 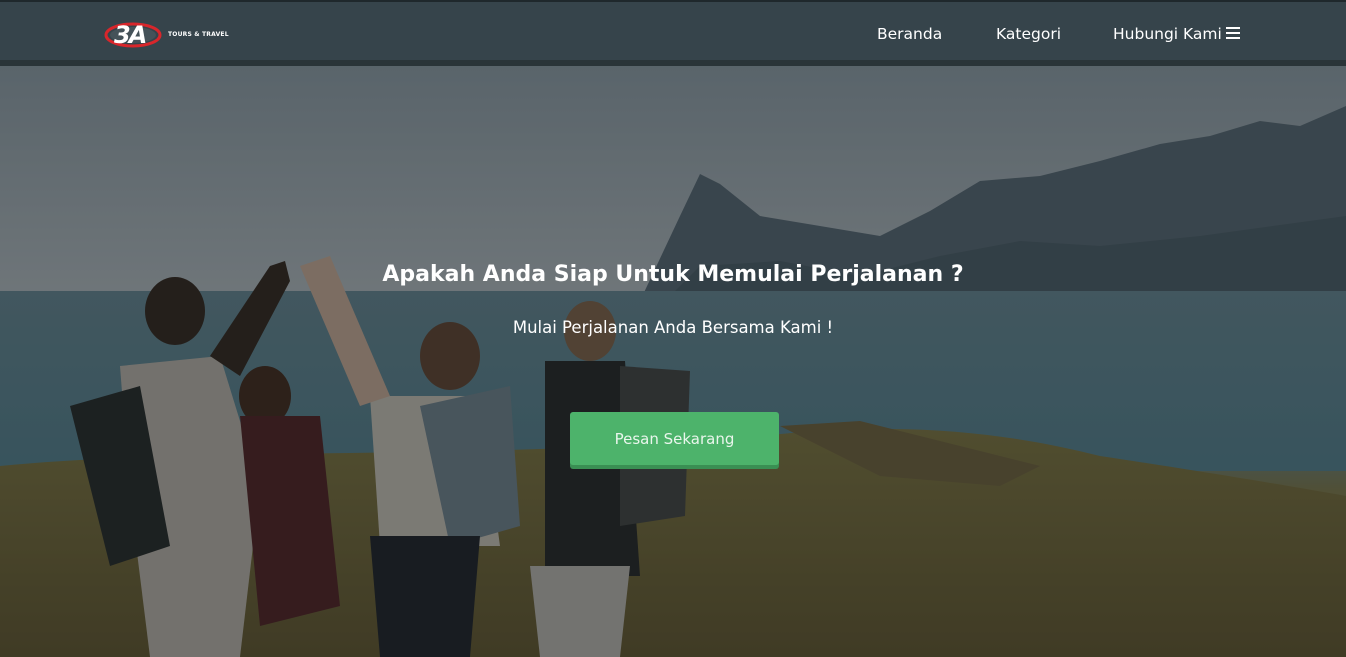 What do you see at coordinates (198, 34) in the screenshot?
I see `brand-tagline: TOURS & TRAVEL` at bounding box center [198, 34].